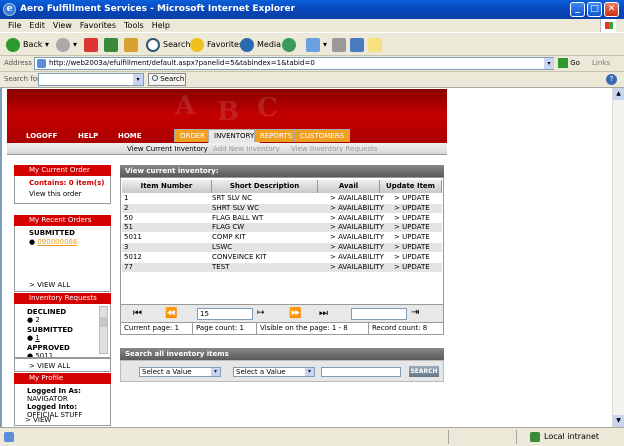  What do you see at coordinates (126, 207) in the screenshot?
I see `item-number-cell: 2` at bounding box center [126, 207].